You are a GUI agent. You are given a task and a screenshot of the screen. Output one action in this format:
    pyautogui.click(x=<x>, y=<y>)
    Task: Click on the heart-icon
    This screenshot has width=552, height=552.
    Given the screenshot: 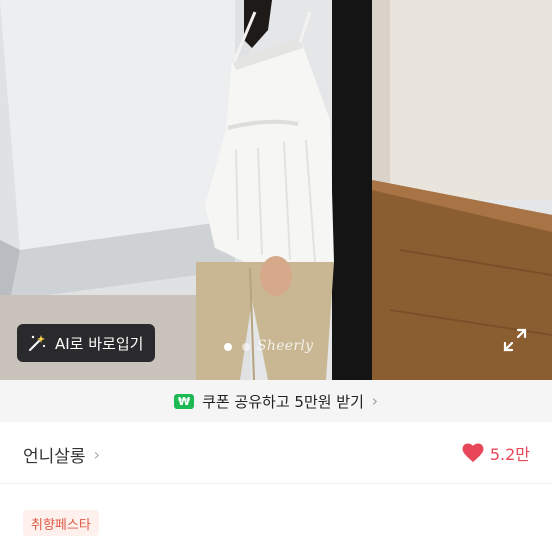 What is the action you would take?
    pyautogui.click(x=473, y=453)
    